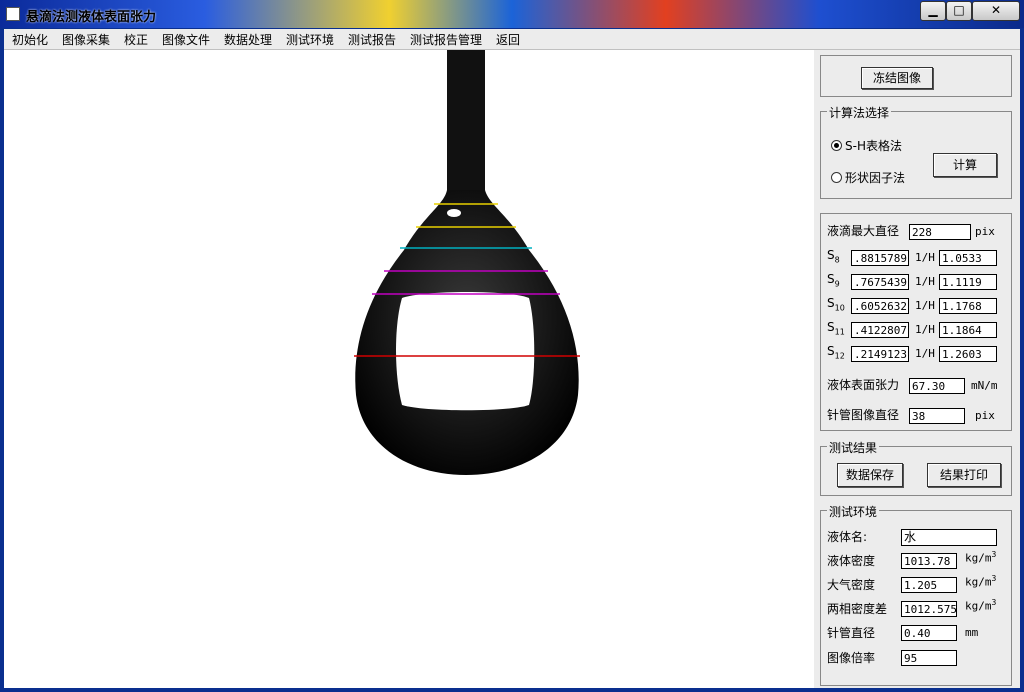 The image size is (1024, 692). I want to click on freeze-panel: 冻结图像, so click(916, 76).